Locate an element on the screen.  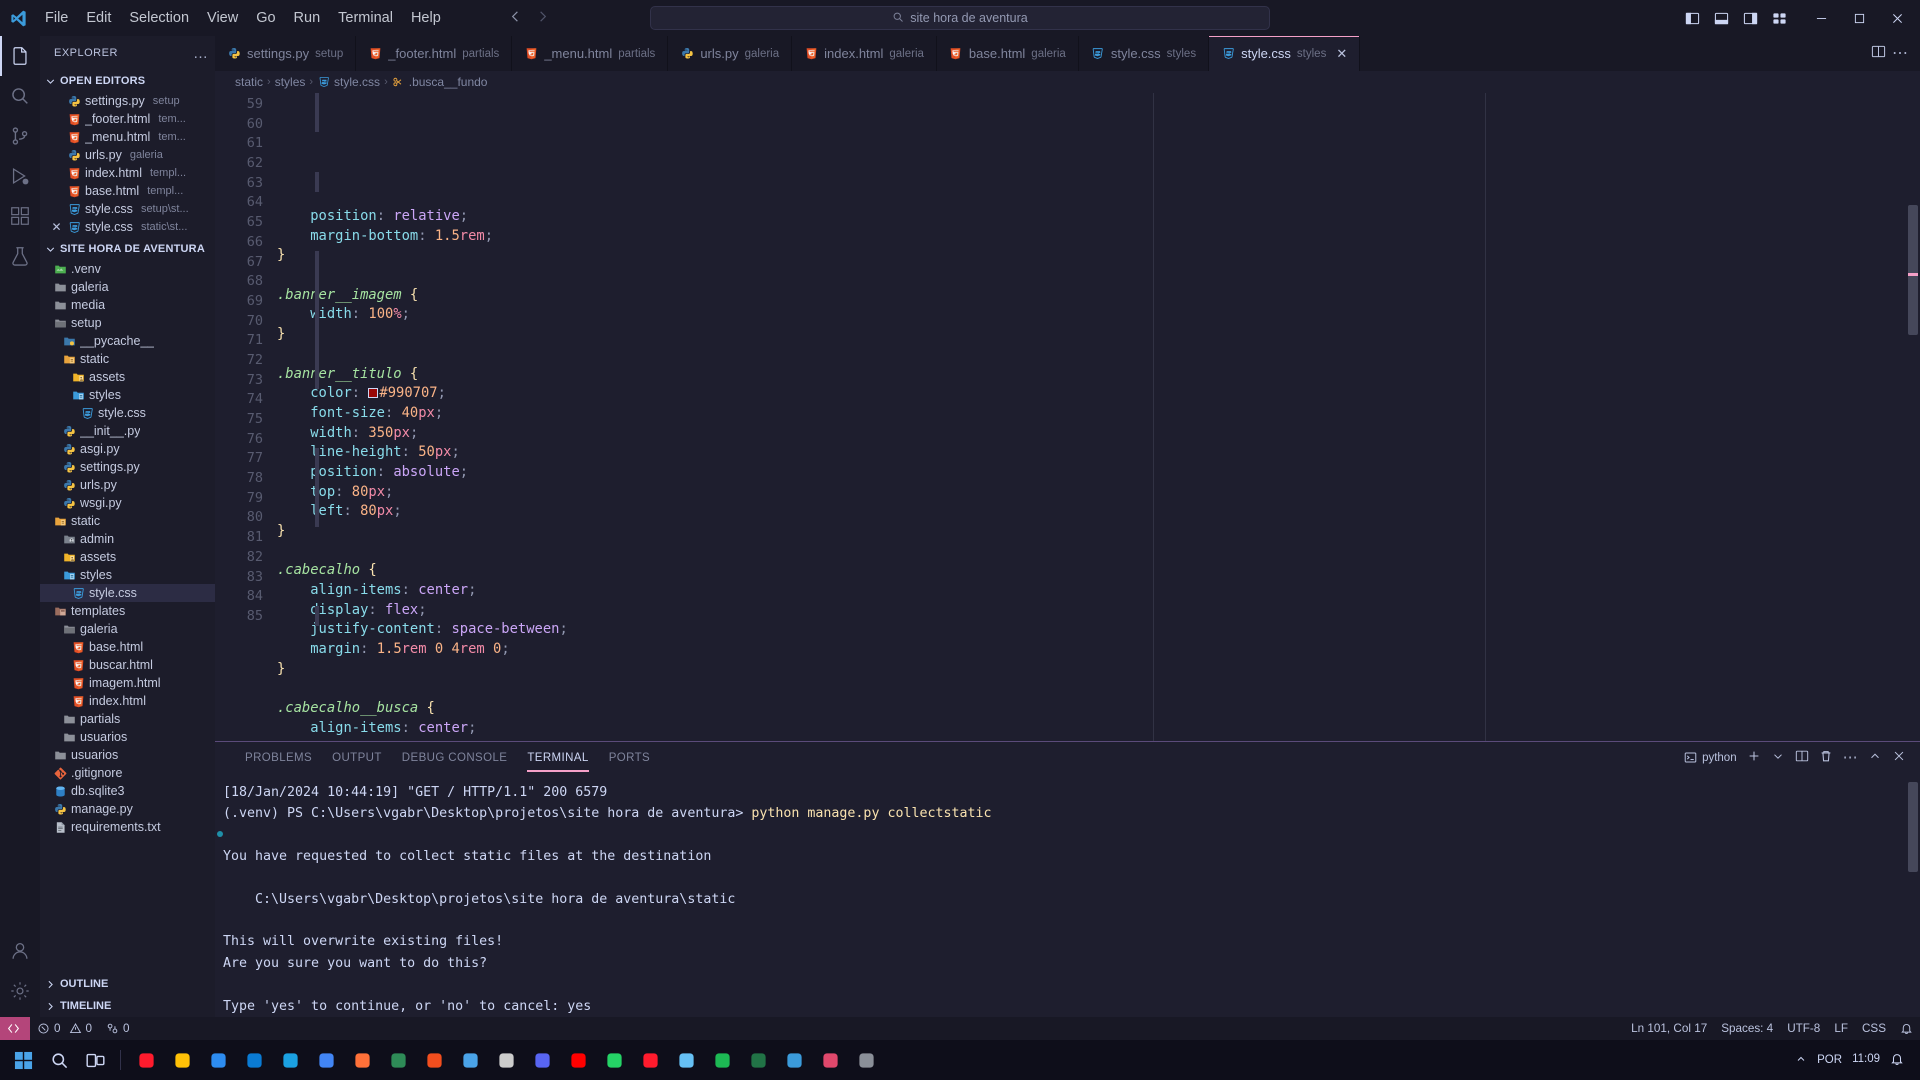
file-tree-folder: __pycache__ is located at coordinates (127, 341).